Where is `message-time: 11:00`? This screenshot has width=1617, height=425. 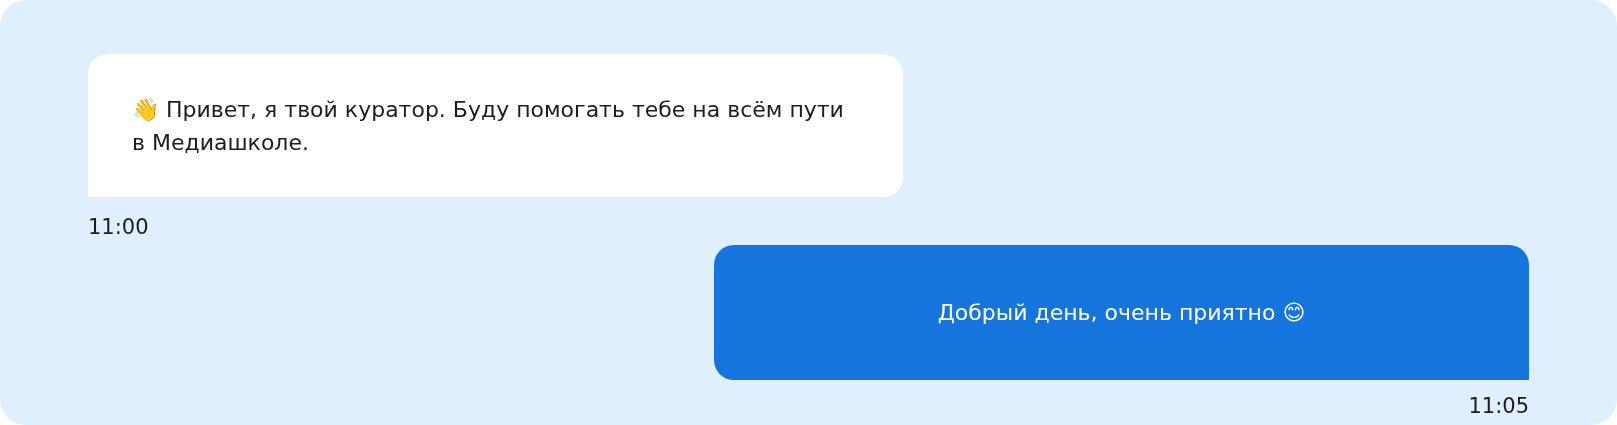 message-time: 11:00 is located at coordinates (118, 227).